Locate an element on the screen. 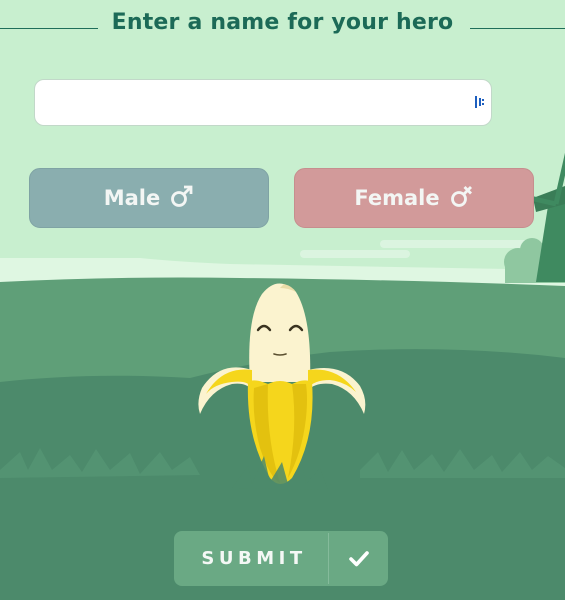  female-button-label: Female is located at coordinates (397, 198).